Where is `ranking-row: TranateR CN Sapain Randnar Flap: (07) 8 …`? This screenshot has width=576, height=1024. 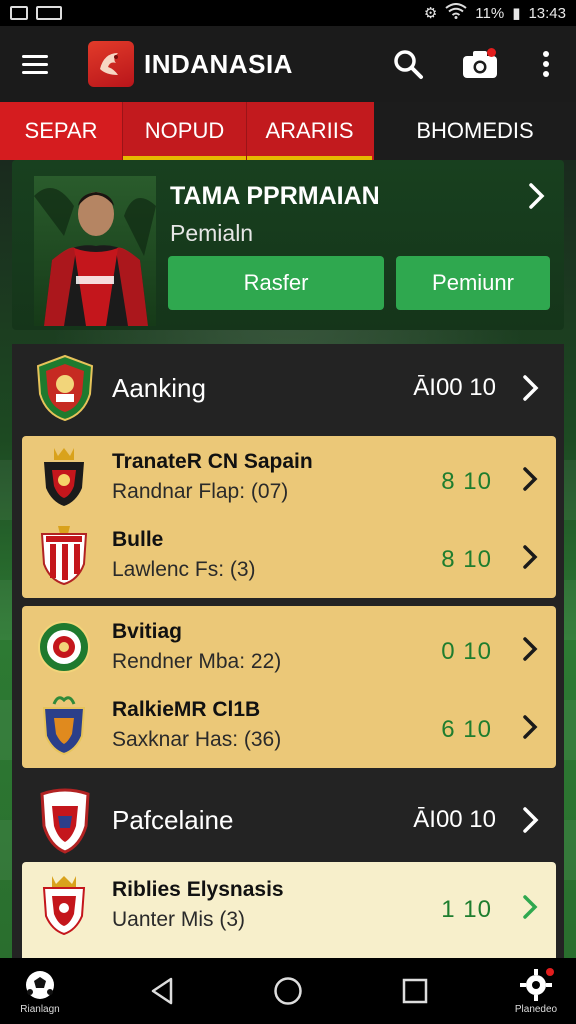
ranking-row: TranateR CN Sapain Randnar Flap: (07) 8 … is located at coordinates (289, 477).